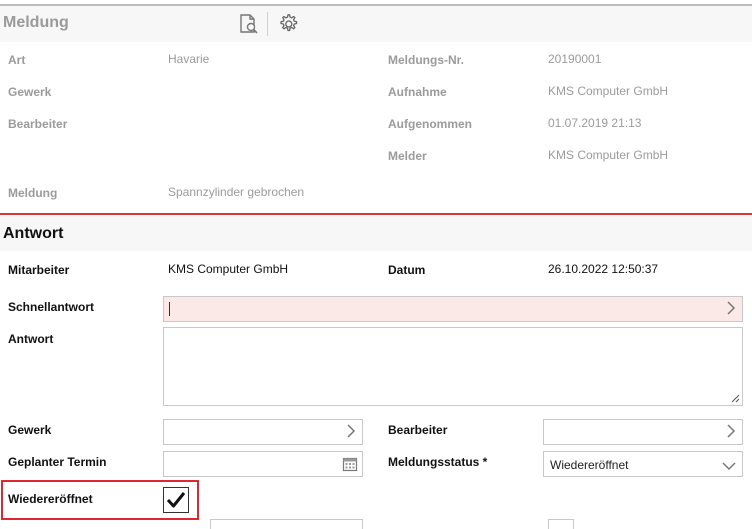 The width and height of the screenshot is (752, 529). I want to click on schnellantwort-input, so click(453, 309).